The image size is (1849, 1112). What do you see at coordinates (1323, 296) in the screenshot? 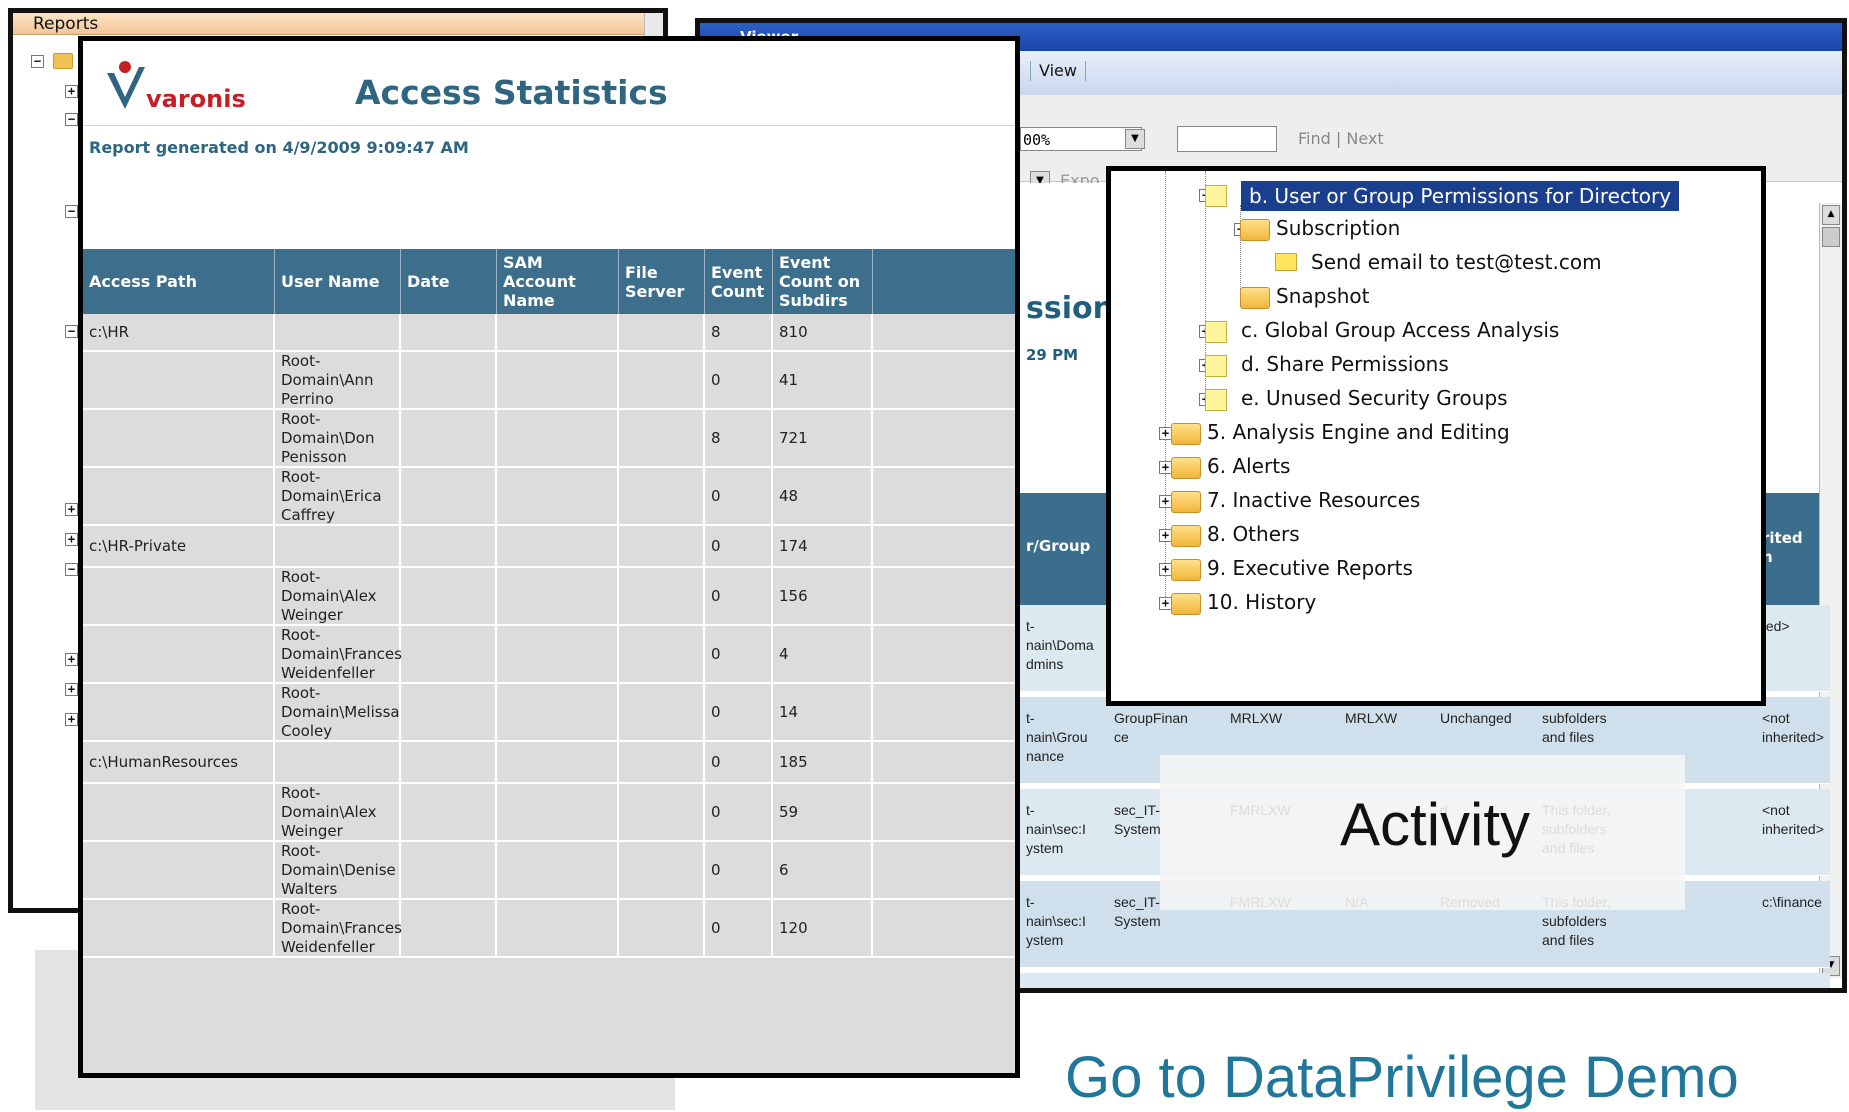
I see `tree-item: Snapshot` at bounding box center [1323, 296].